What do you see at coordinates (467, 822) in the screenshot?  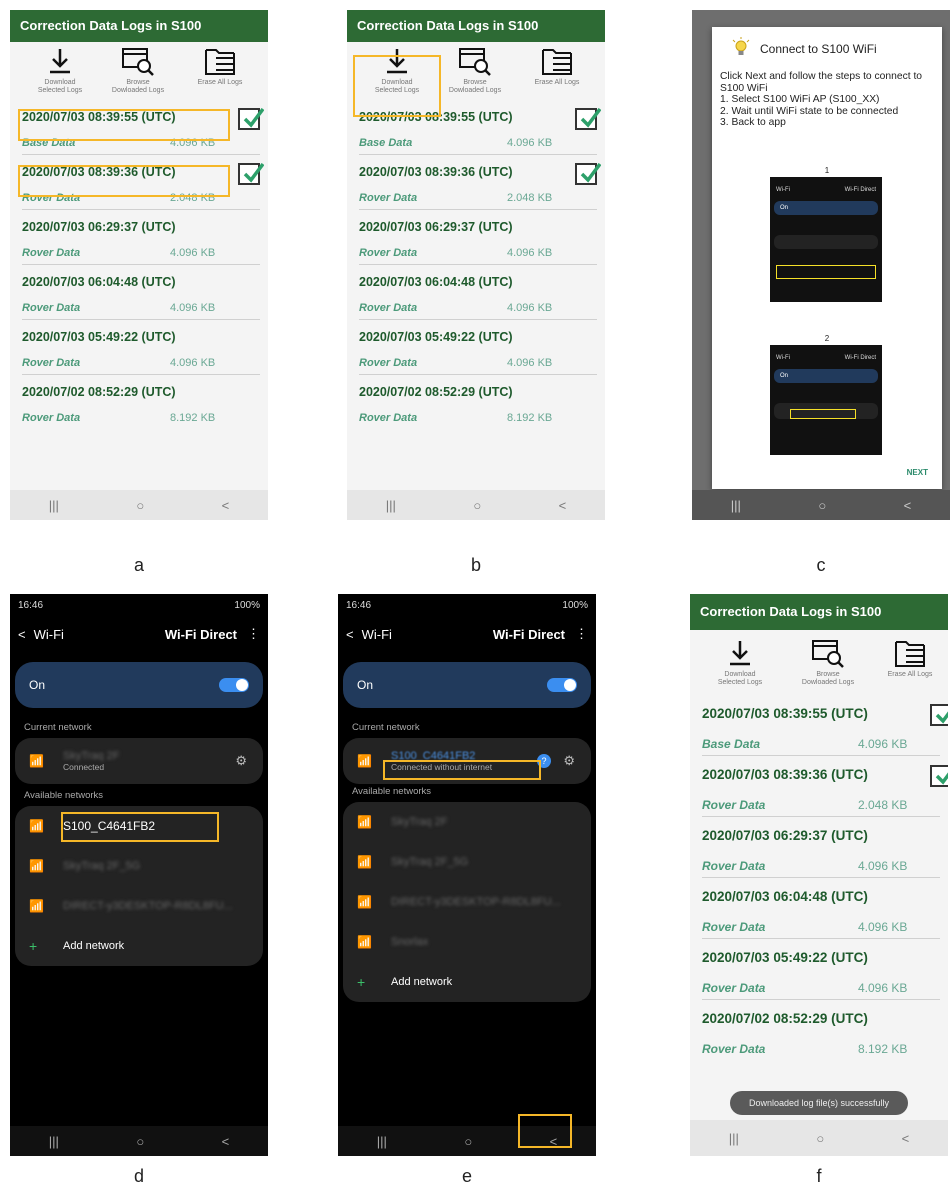 I see `network-row: 📶 SkyTraq 2F` at bounding box center [467, 822].